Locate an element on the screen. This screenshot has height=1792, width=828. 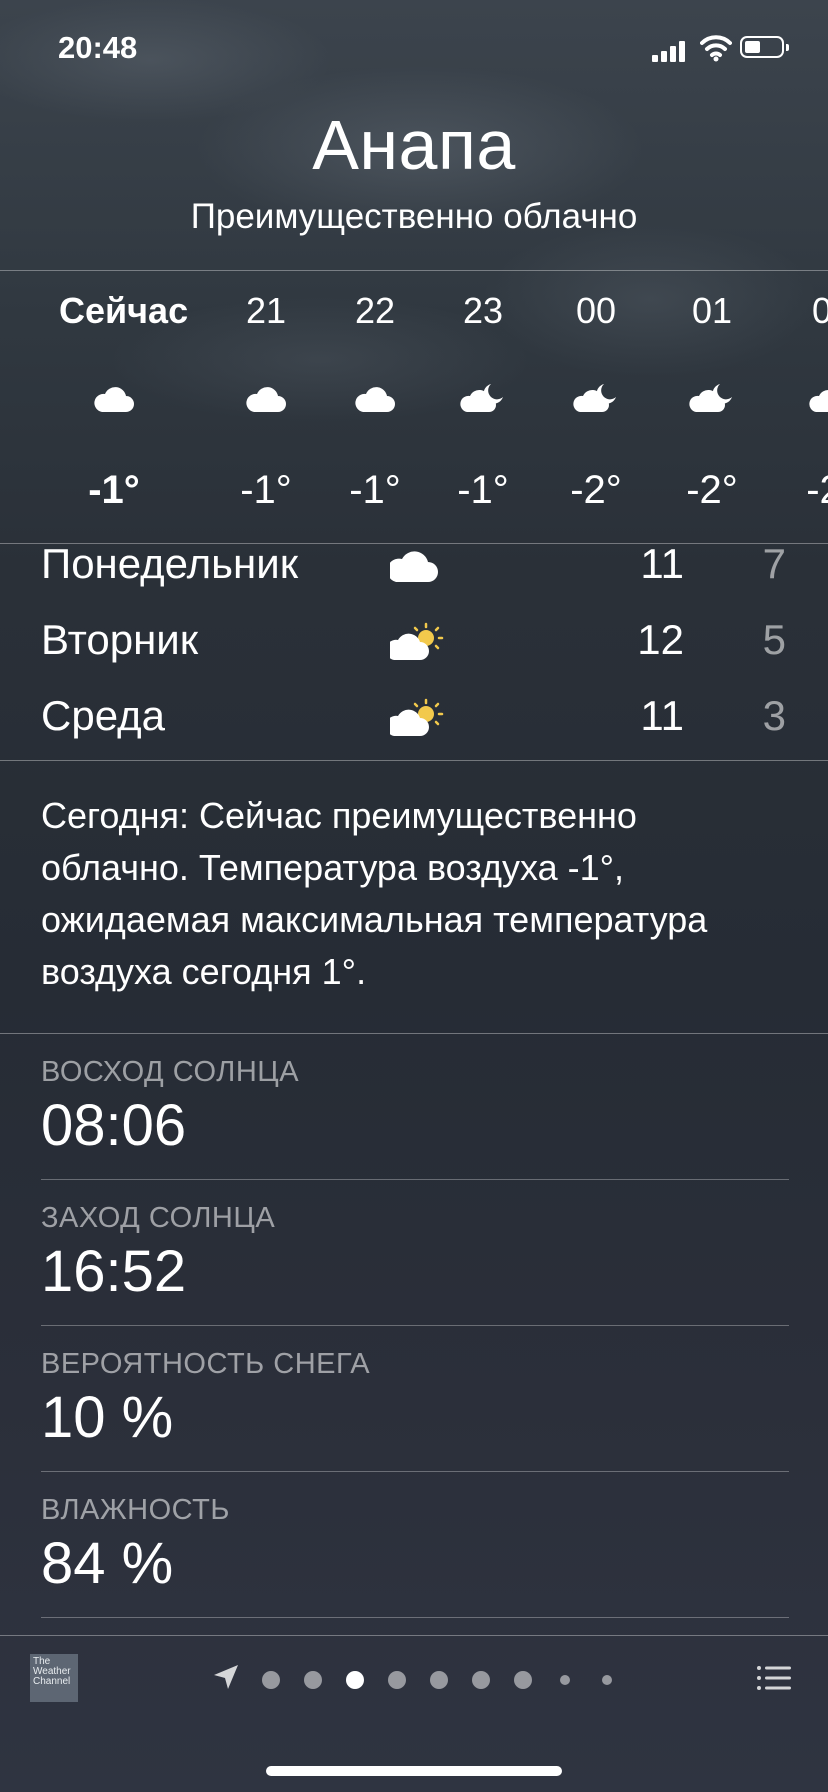
detail-label: ВЛАЖНОСТЬ is located at coordinates (135, 1510).